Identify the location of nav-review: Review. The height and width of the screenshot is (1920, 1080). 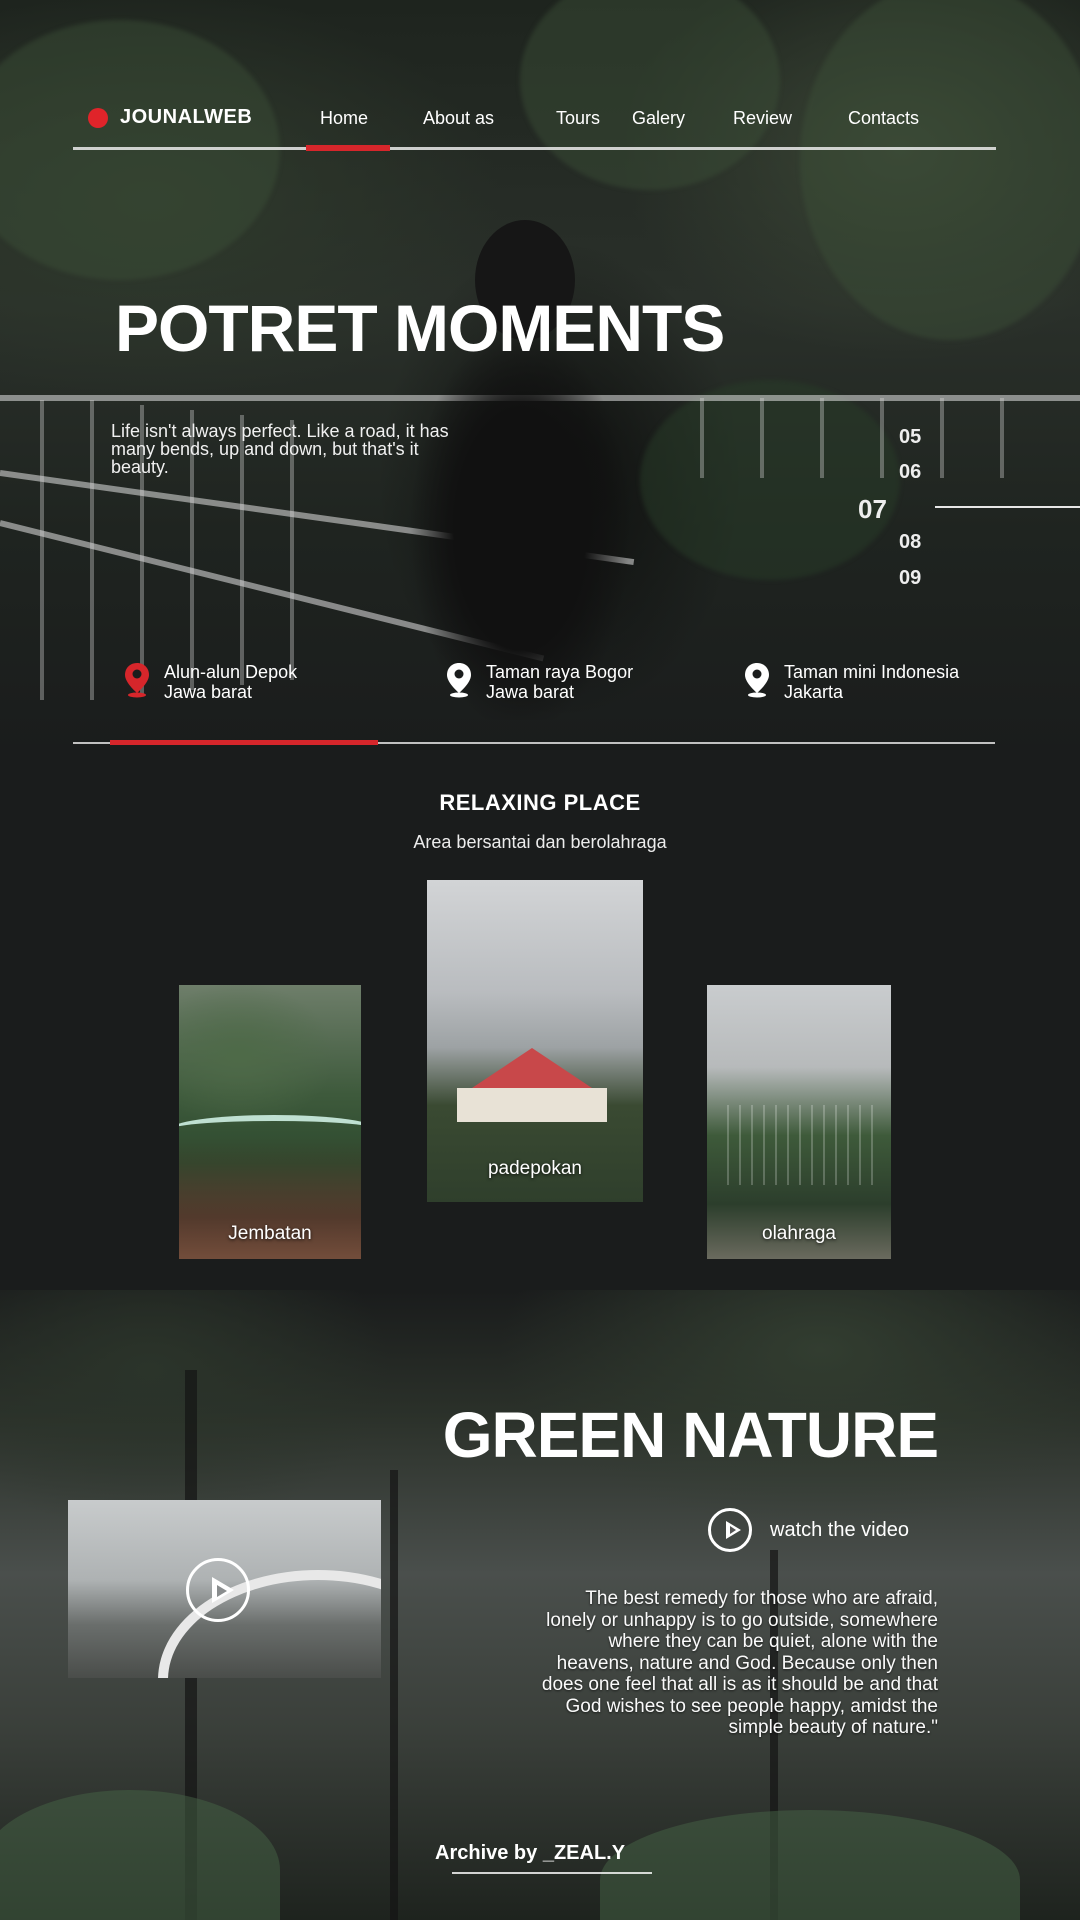
(762, 118).